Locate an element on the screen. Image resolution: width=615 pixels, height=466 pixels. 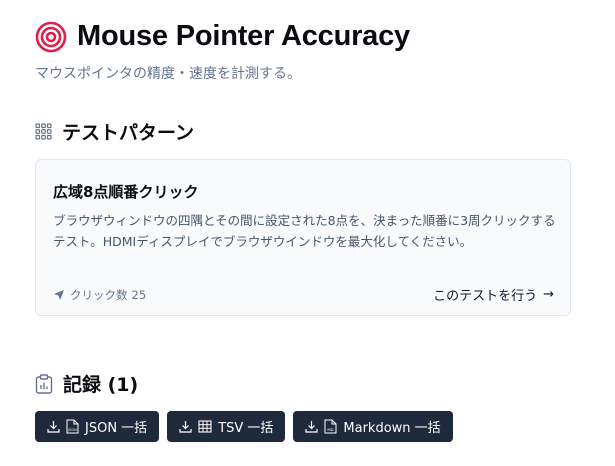
click-count-meta: クリック数 25 is located at coordinates (99, 295).